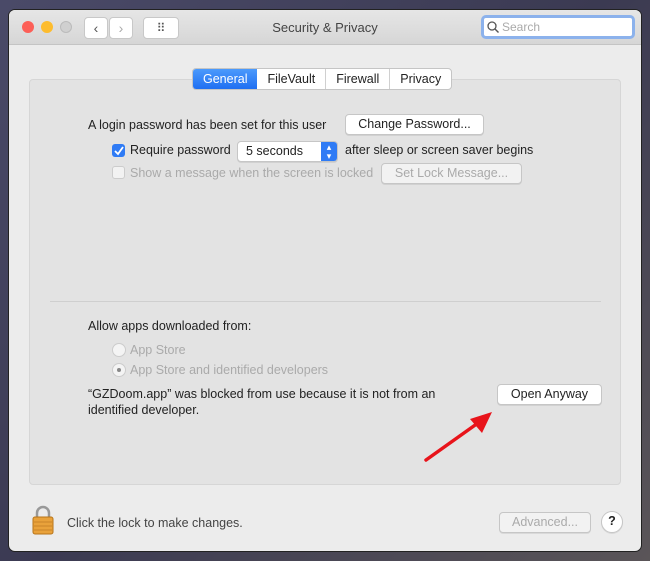 The height and width of the screenshot is (561, 650). I want to click on radio-app-store-label: App Store, so click(158, 350).